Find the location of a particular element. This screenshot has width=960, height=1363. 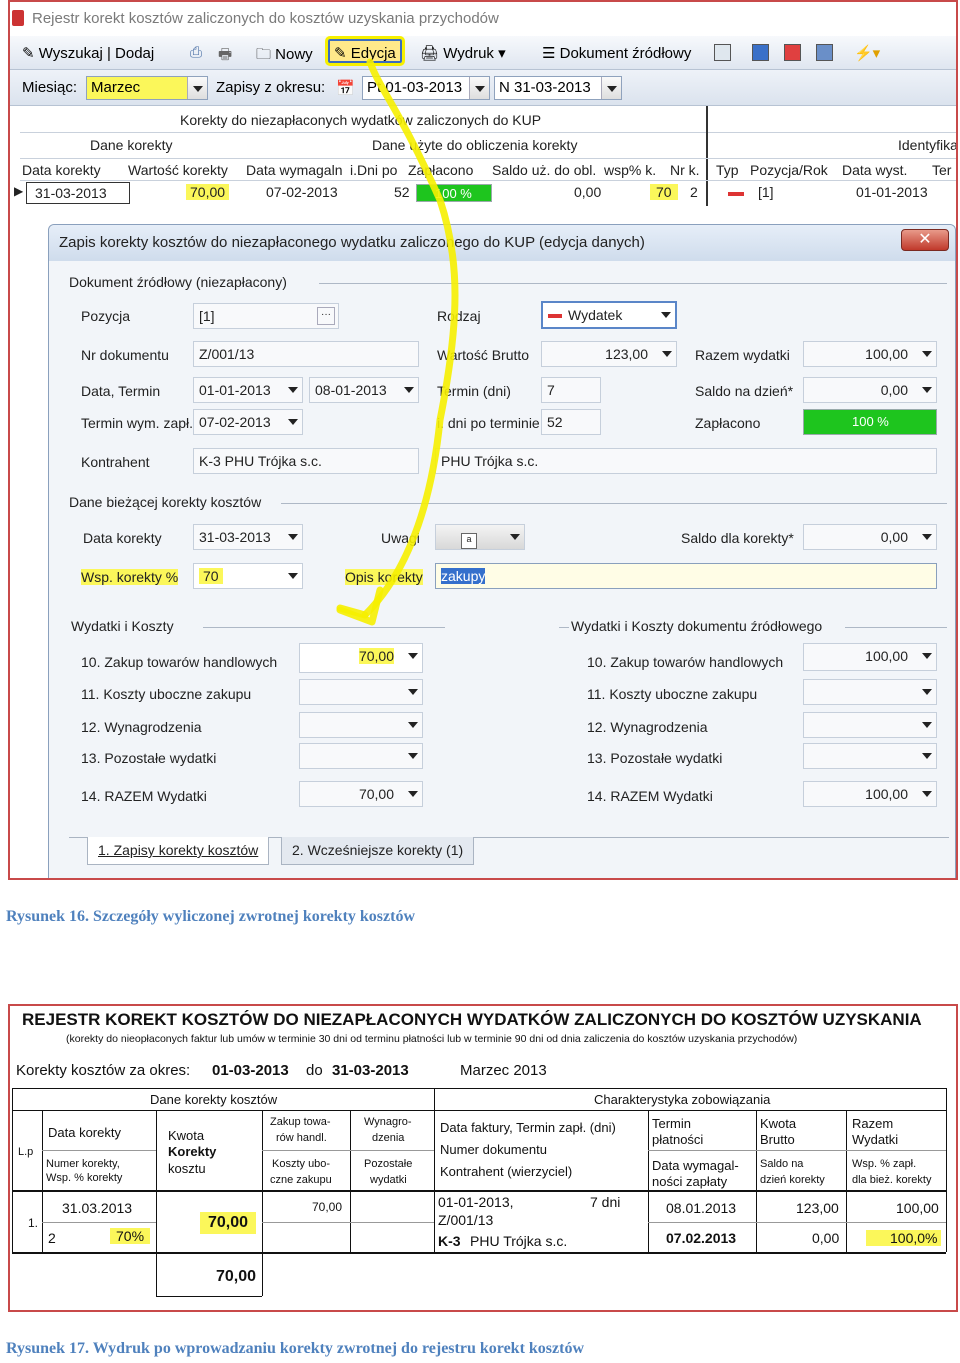

month-select: Marzec is located at coordinates (147, 88).